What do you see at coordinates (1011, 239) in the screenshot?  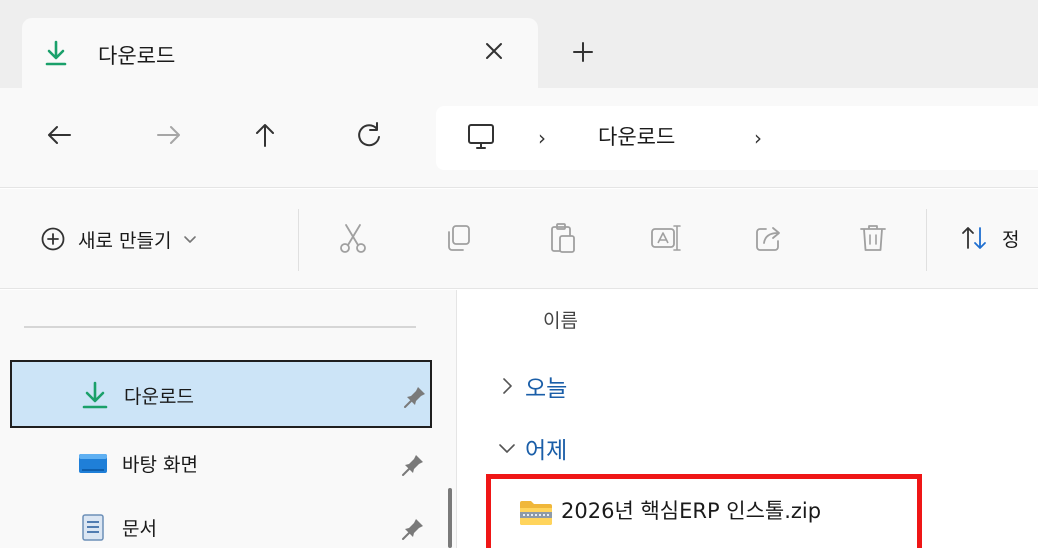 I see `sort-label: 정` at bounding box center [1011, 239].